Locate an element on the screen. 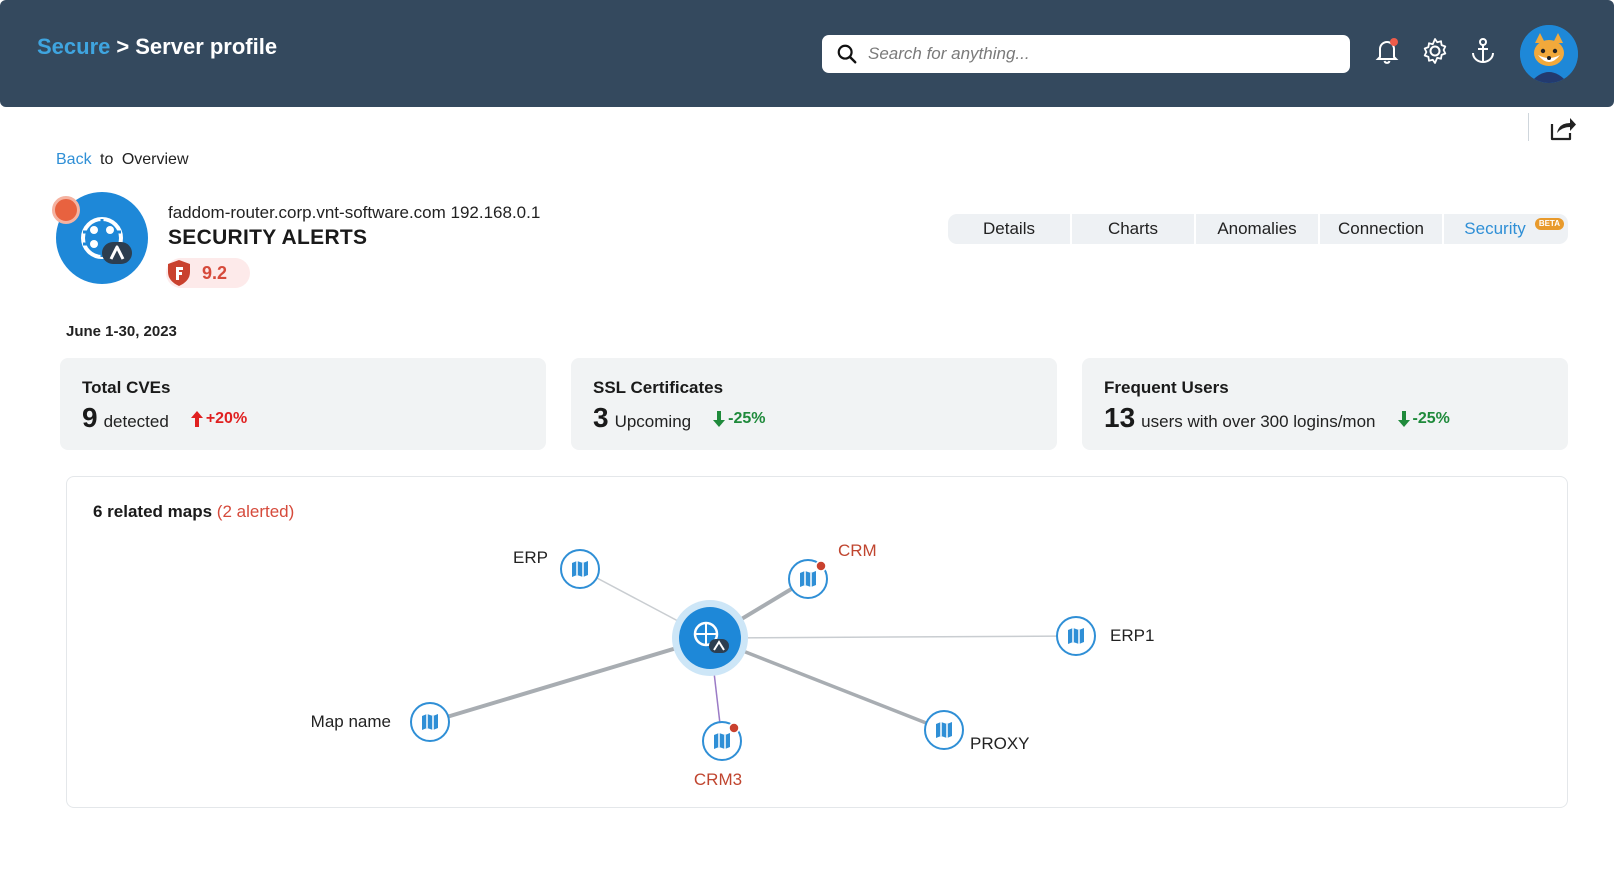 This screenshot has width=1614, height=880. back-link-suffix: to is located at coordinates (107, 159).